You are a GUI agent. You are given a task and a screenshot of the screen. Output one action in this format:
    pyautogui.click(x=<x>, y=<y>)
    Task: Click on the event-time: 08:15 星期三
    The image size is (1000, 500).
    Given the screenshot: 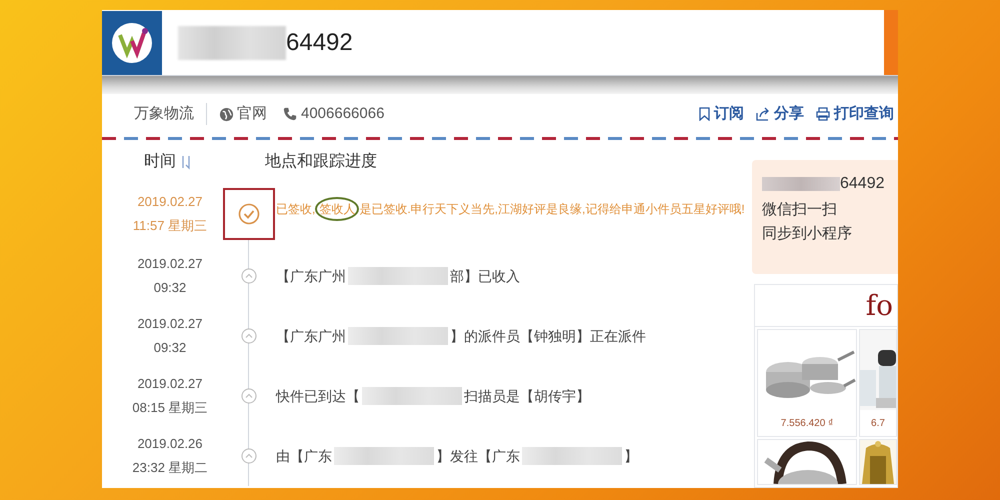 What is the action you would take?
    pyautogui.click(x=170, y=408)
    